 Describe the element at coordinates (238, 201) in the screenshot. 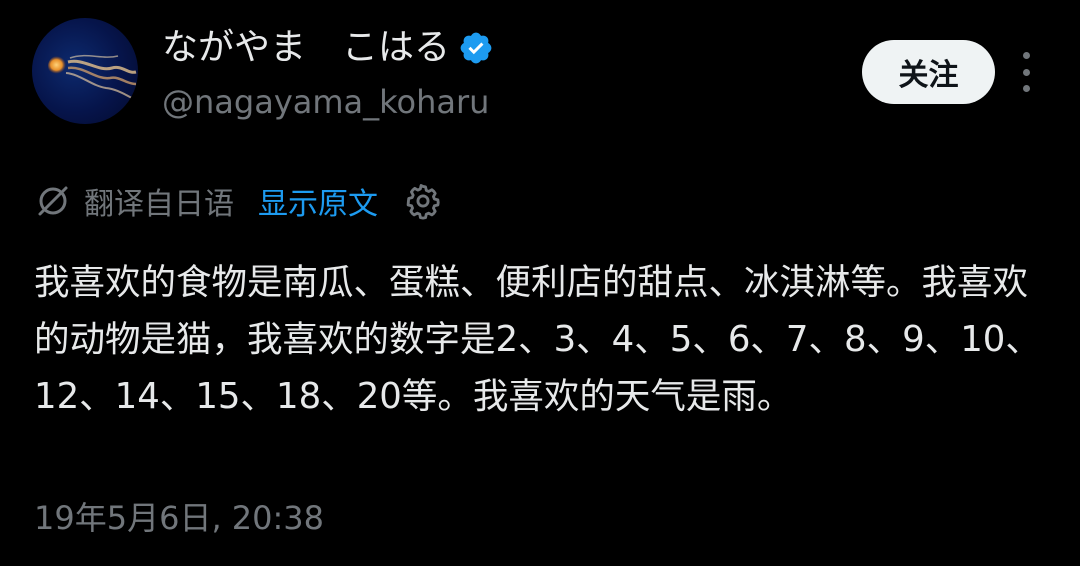

I see `translation-bar: 翻译自日语 显示原文` at that location.